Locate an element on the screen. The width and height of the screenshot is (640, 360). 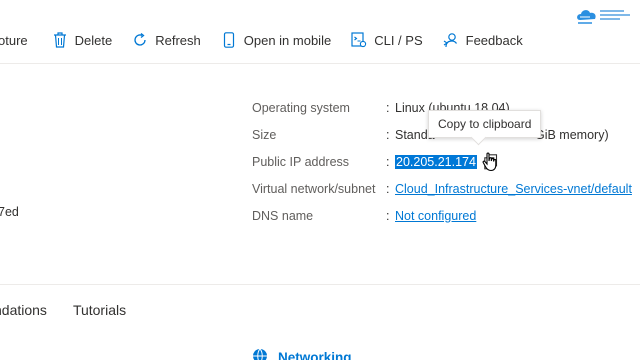
refresh-label: Refresh is located at coordinates (178, 40).